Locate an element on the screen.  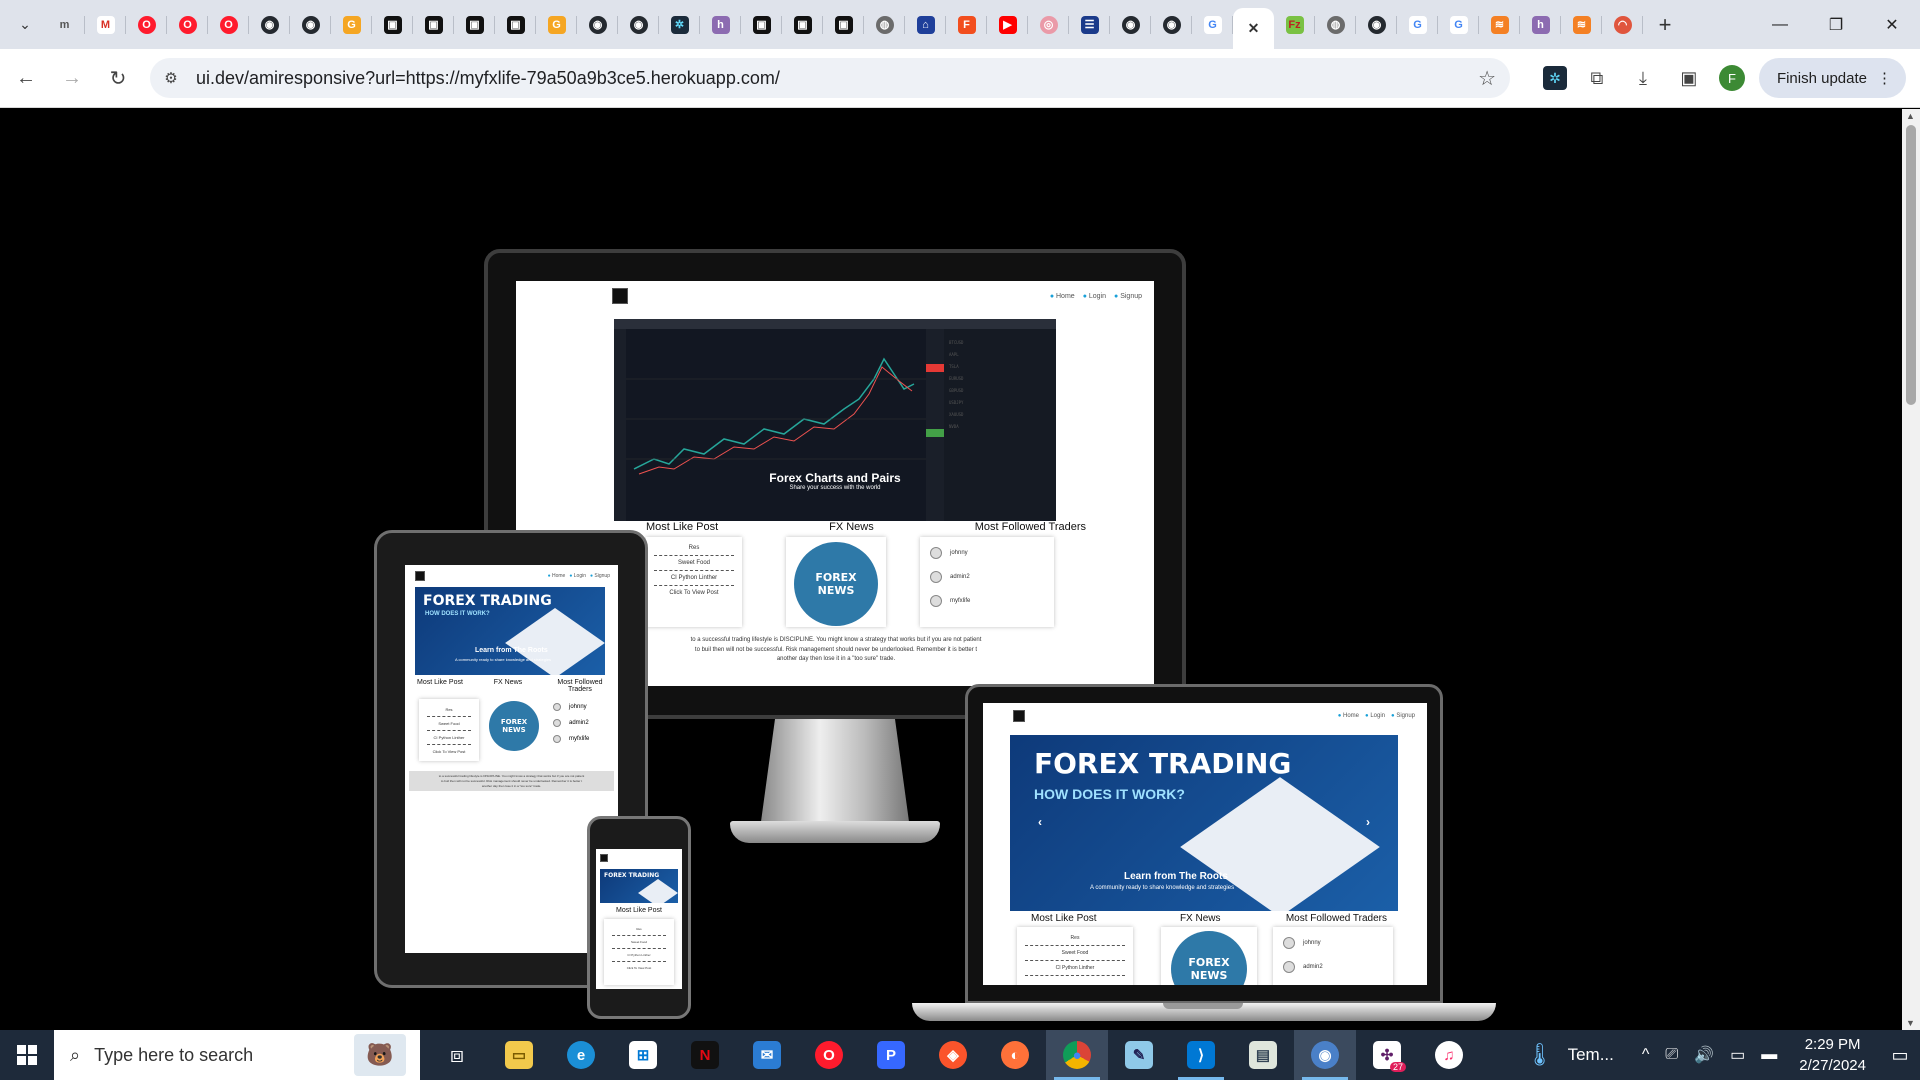
react-devtools-icon: ✲ is located at coordinates (1554, 78).